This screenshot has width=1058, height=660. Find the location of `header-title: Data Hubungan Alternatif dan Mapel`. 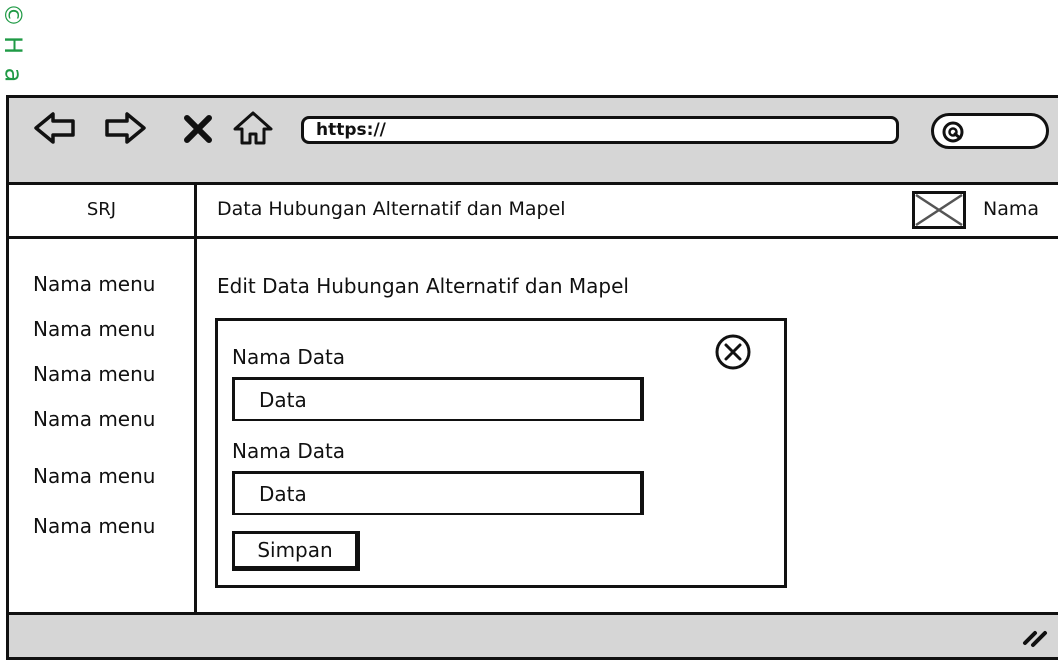

header-title: Data Hubungan Alternatif dan Mapel is located at coordinates (391, 209).